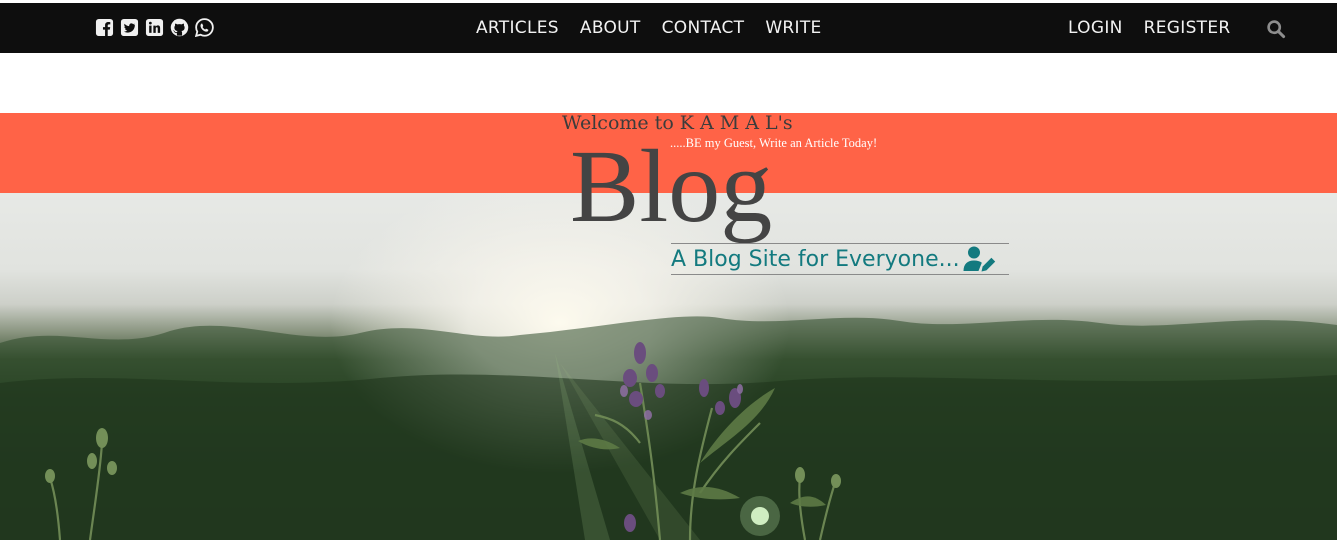 The image size is (1337, 540). What do you see at coordinates (610, 28) in the screenshot?
I see `nav-about-link: ABOUT` at bounding box center [610, 28].